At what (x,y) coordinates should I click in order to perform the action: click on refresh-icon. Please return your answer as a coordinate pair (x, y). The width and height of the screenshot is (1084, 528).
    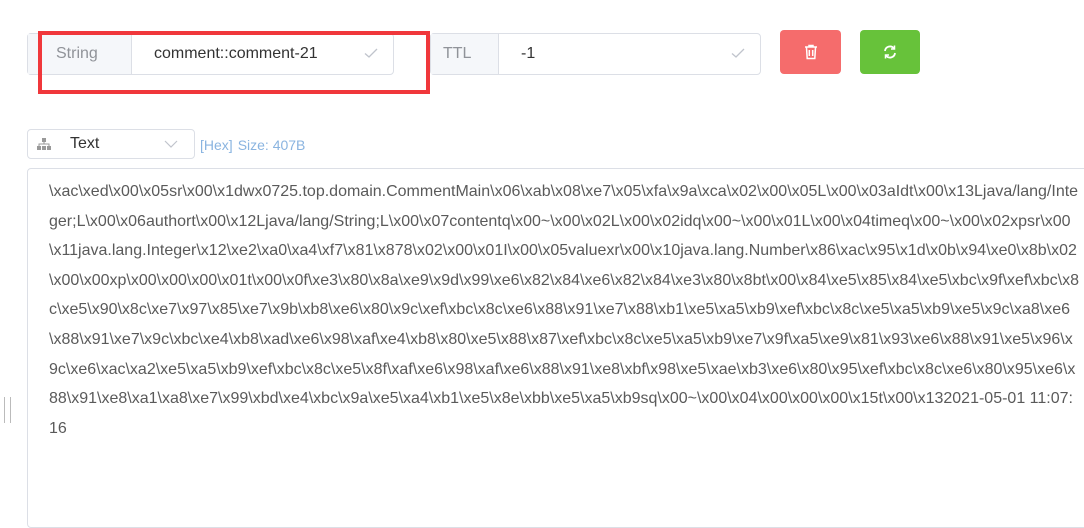
    Looking at the image, I should click on (890, 52).